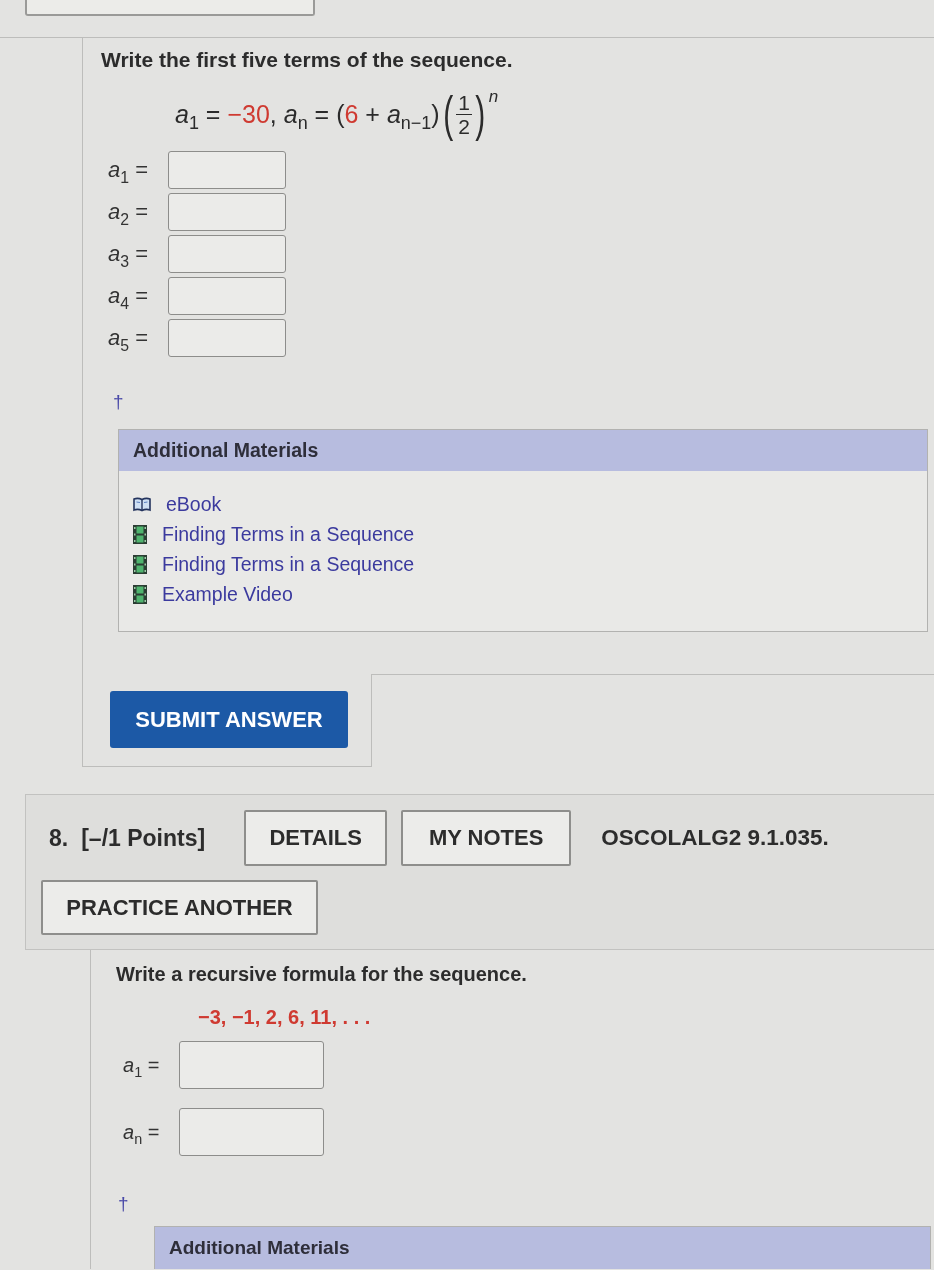  I want to click on question-number: 8., so click(59, 838).